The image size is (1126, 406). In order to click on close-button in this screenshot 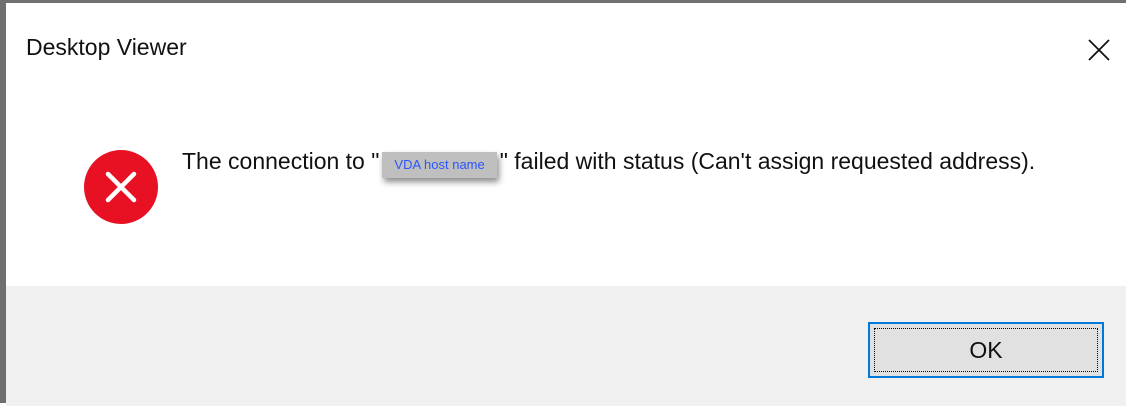, I will do `click(1099, 50)`.